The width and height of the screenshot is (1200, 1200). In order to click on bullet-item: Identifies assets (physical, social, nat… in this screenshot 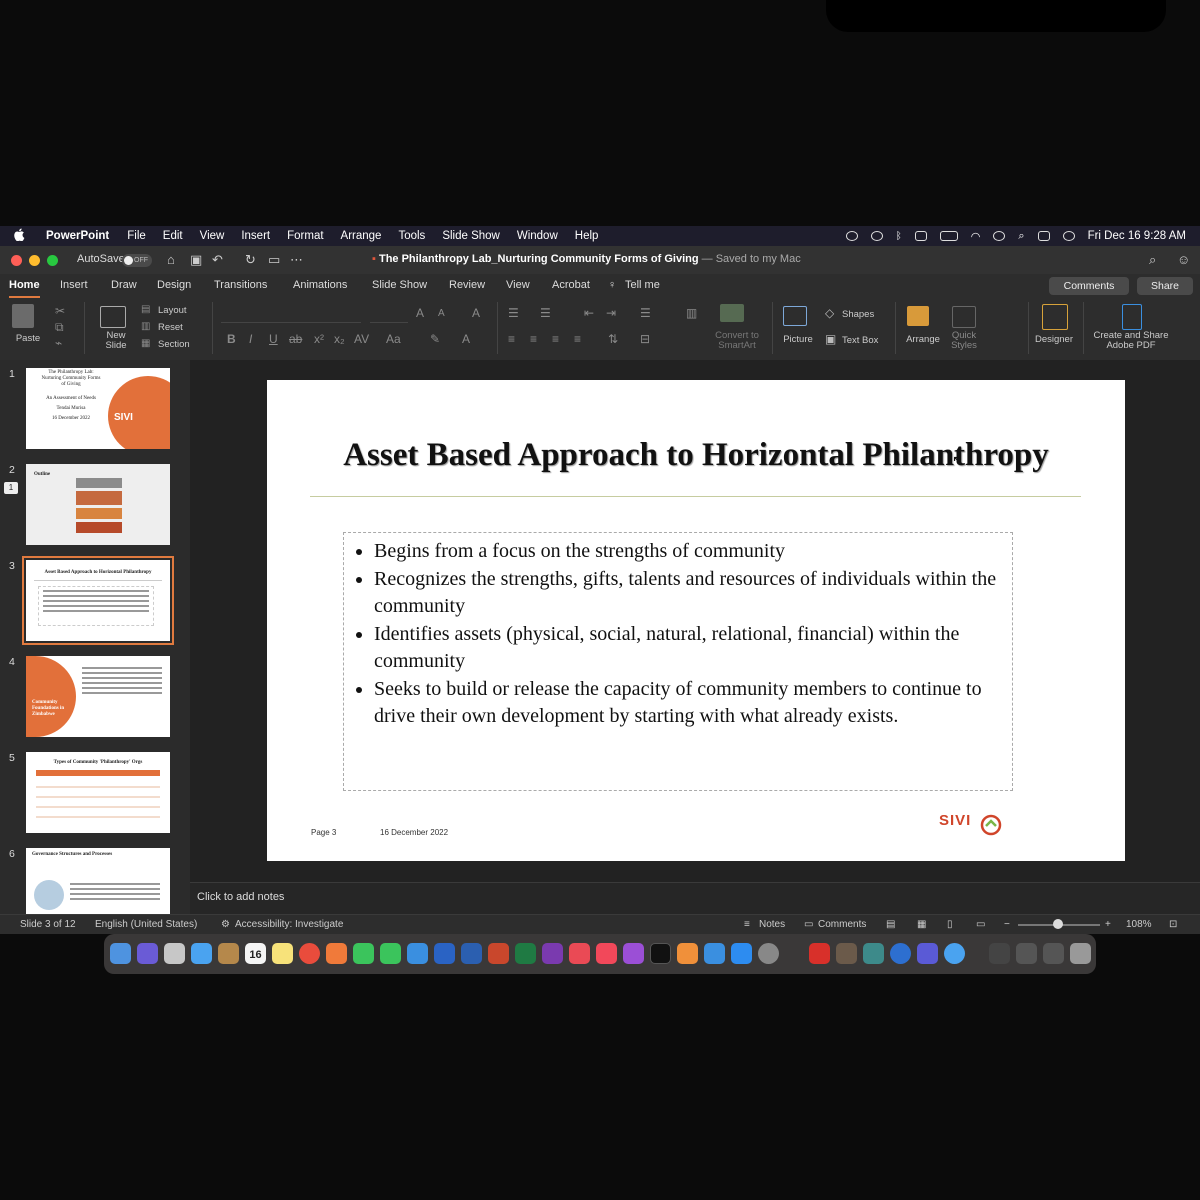, I will do `click(693, 648)`.